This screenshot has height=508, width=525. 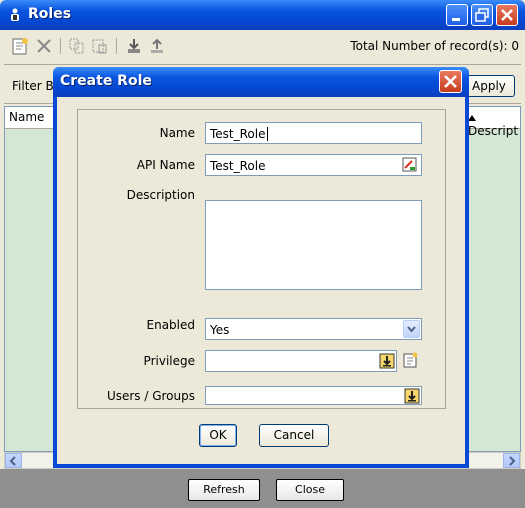 I want to click on copy-icon, so click(x=77, y=46).